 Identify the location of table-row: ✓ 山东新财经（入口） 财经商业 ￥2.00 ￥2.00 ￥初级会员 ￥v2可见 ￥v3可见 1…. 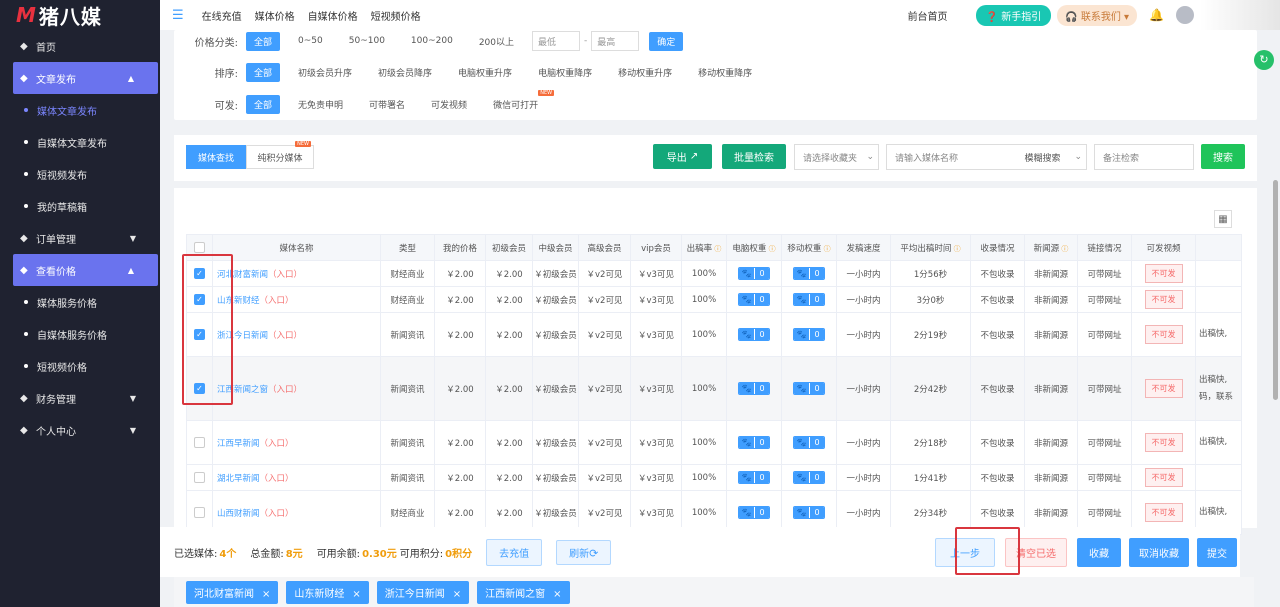
(714, 299).